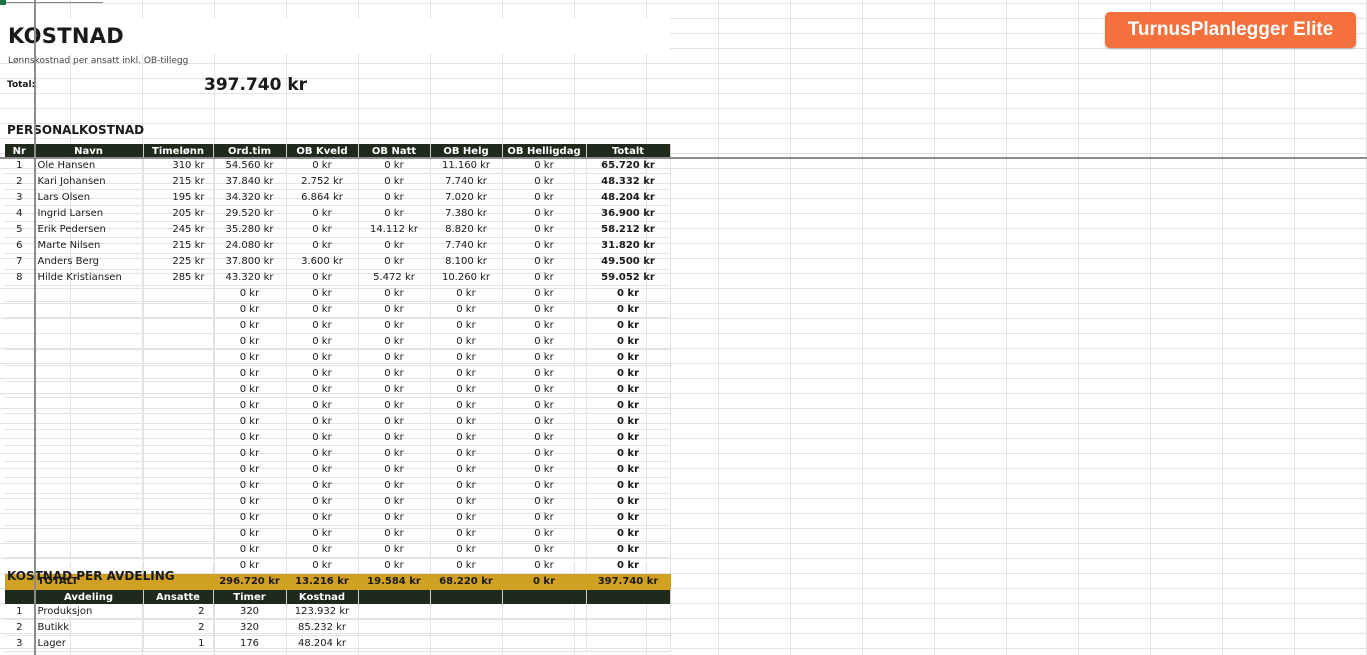 This screenshot has width=1367, height=655. I want to click on table-cell: 215 kr, so click(178, 245).